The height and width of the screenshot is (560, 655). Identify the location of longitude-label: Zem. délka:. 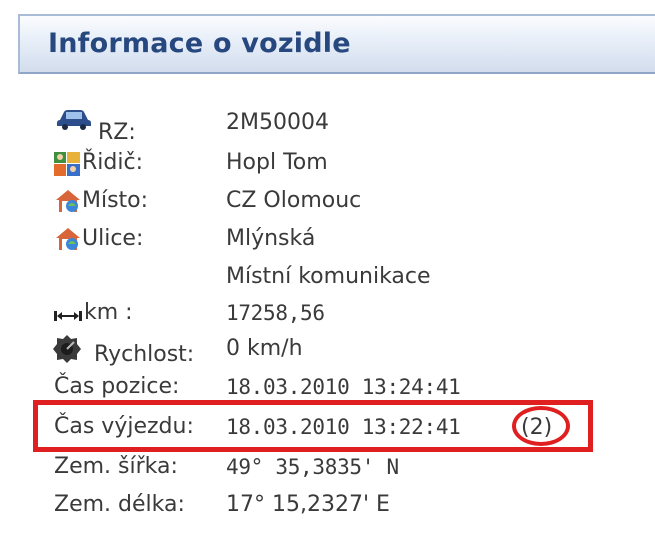
(119, 504).